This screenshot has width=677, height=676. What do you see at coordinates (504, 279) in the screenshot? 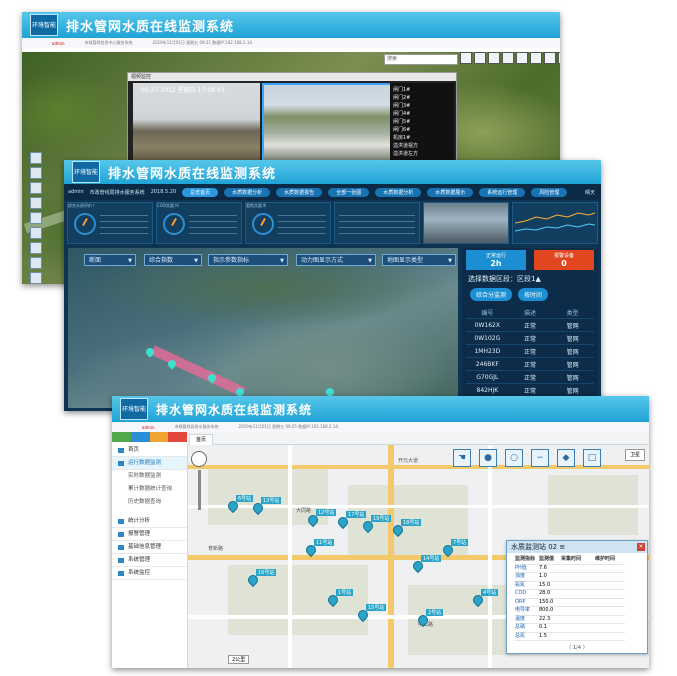
I see `region-title: 选择数据区段：区段1▲` at bounding box center [504, 279].